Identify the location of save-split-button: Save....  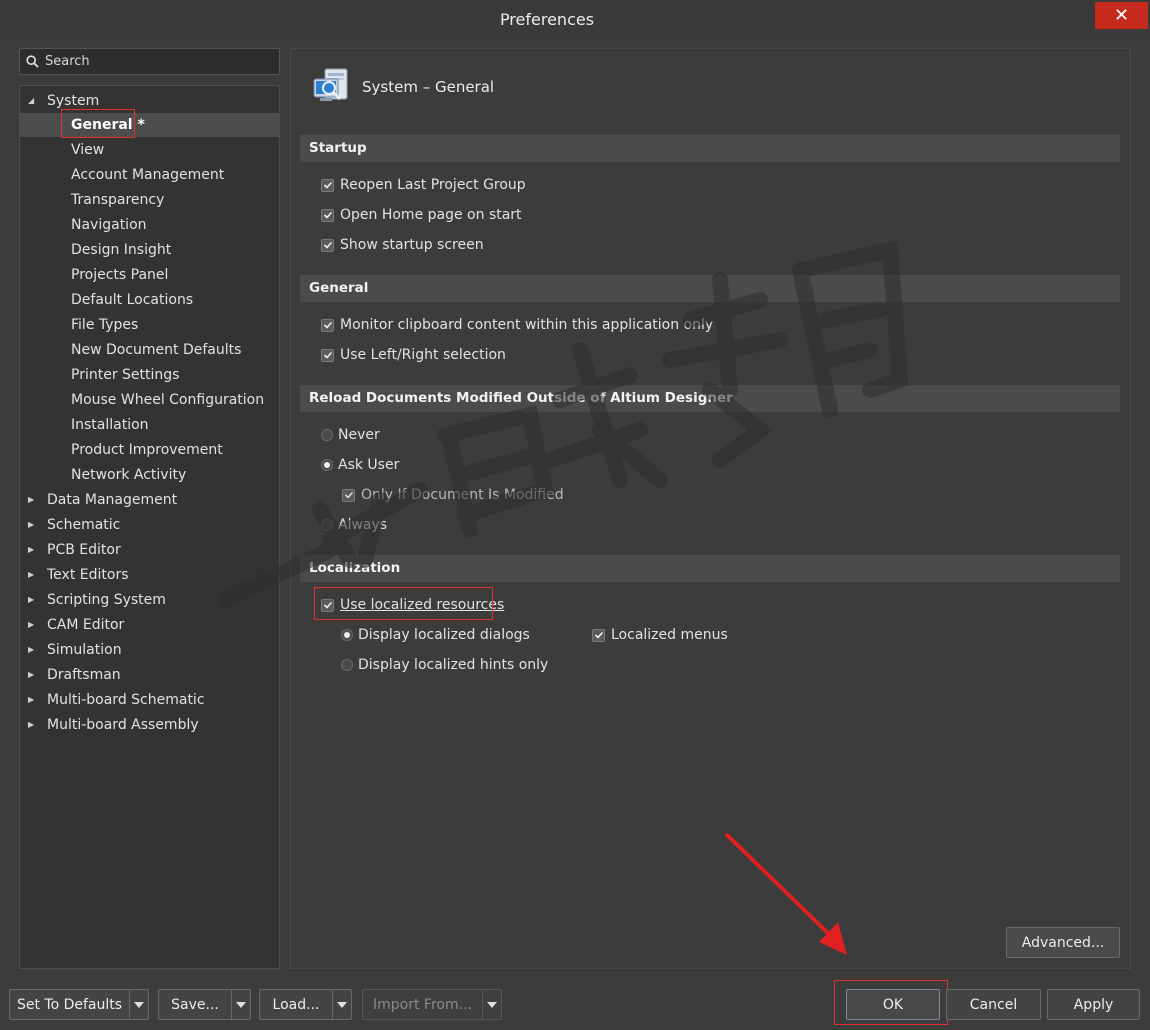
(204, 1004).